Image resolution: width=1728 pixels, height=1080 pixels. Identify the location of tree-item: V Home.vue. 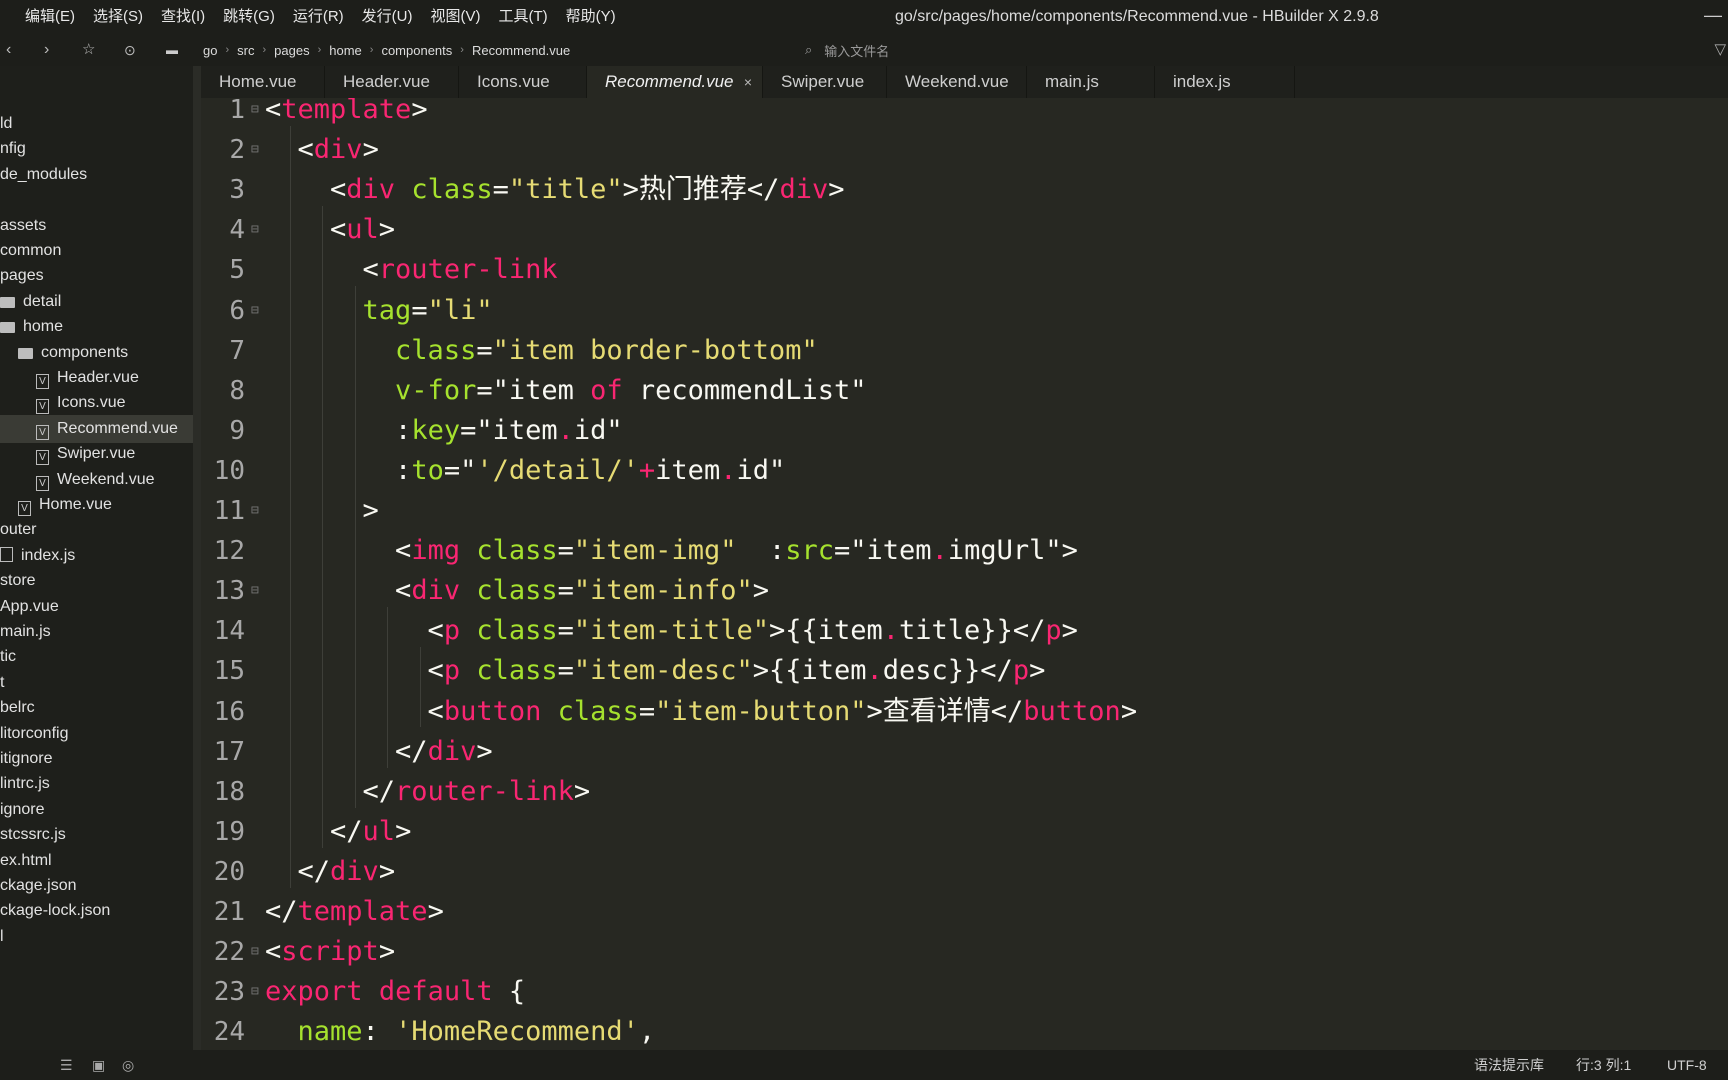
(56, 505).